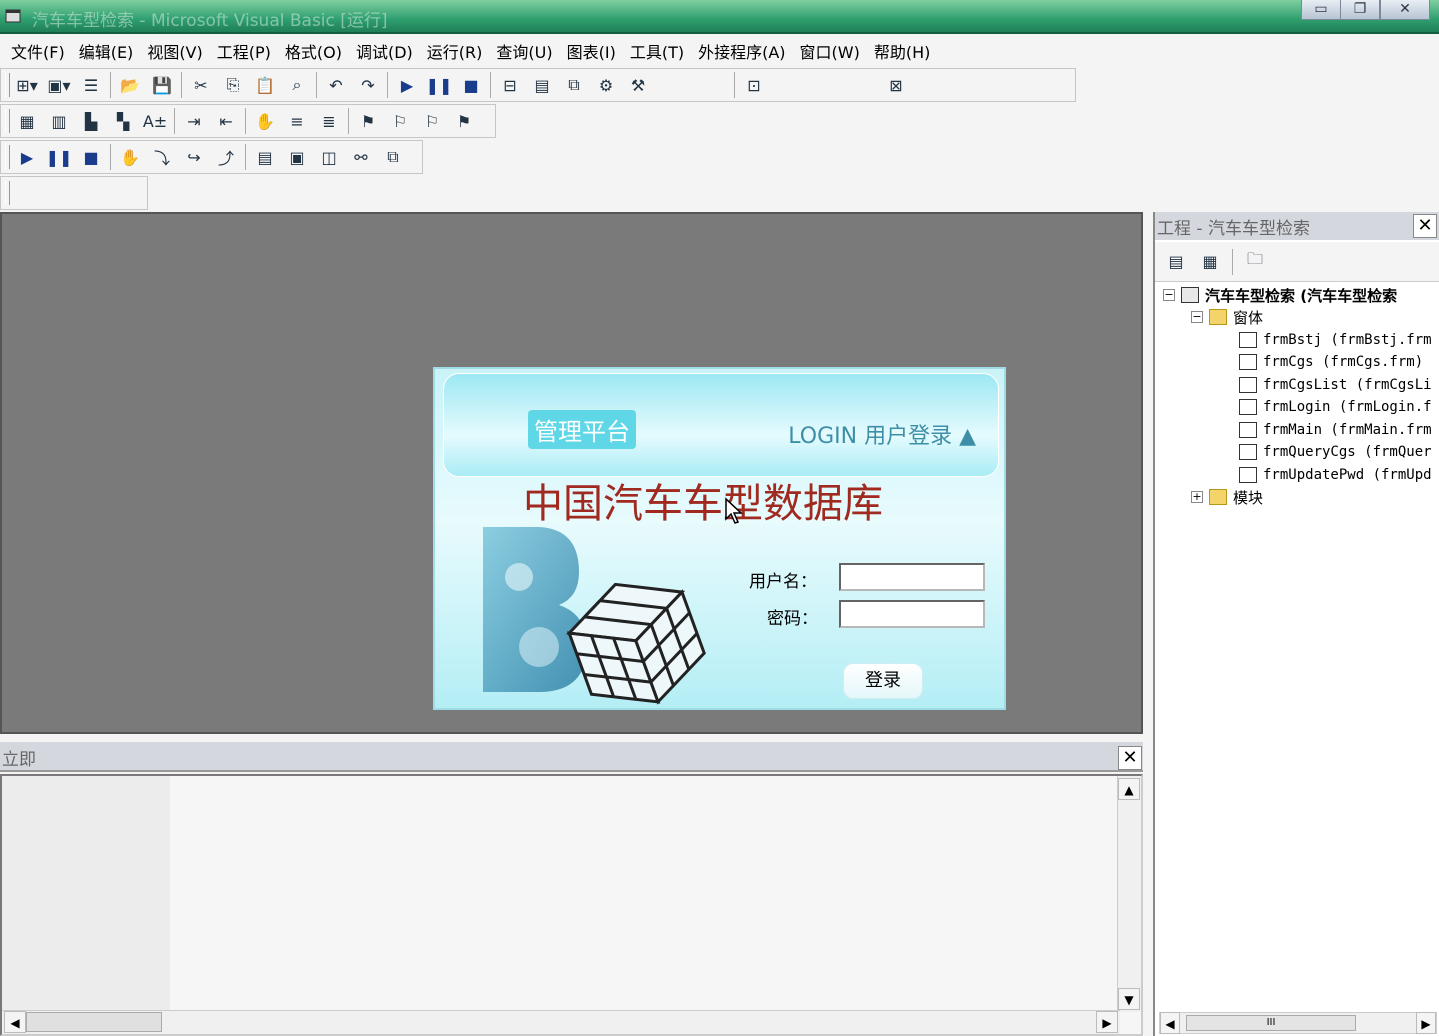 This screenshot has height=1036, width=1439. What do you see at coordinates (1335, 475) in the screenshot?
I see `tree-form-item: frmUpdatePwd (frmUpd` at bounding box center [1335, 475].